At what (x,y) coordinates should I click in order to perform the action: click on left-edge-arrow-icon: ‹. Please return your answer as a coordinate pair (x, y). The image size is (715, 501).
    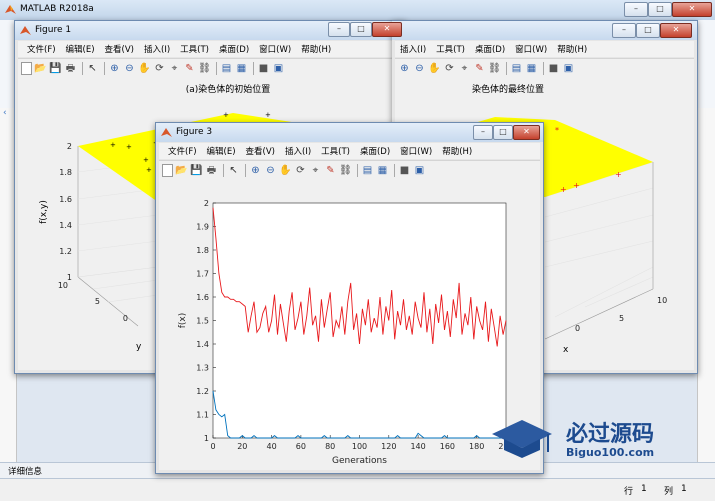
    Looking at the image, I should click on (5, 113).